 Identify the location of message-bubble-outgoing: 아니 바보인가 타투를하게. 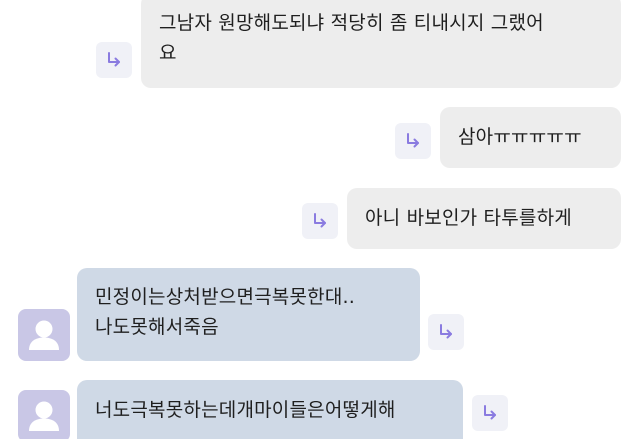
(484, 218).